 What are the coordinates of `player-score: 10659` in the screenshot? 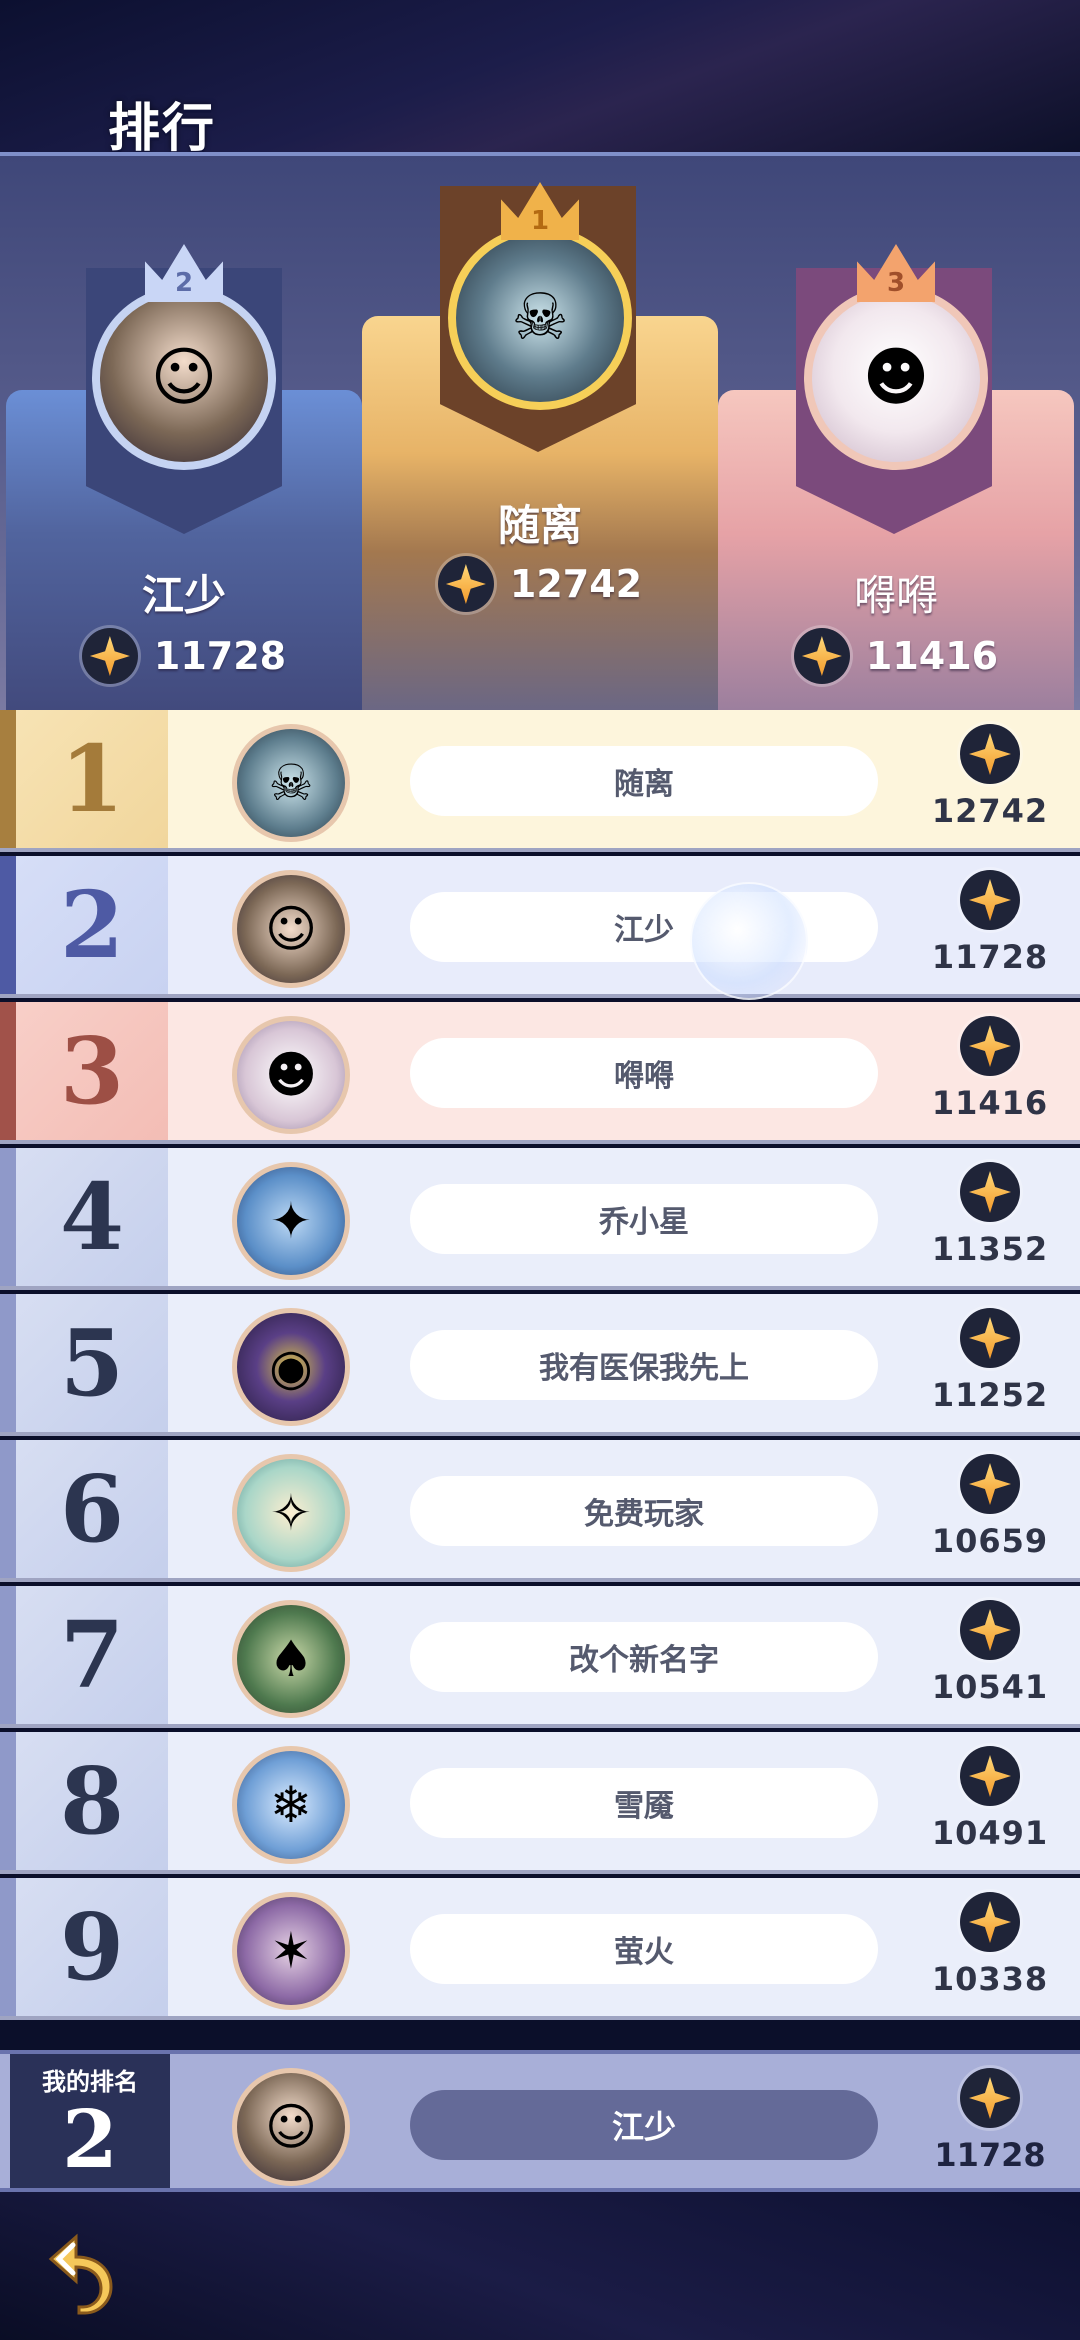 It's located at (990, 1514).